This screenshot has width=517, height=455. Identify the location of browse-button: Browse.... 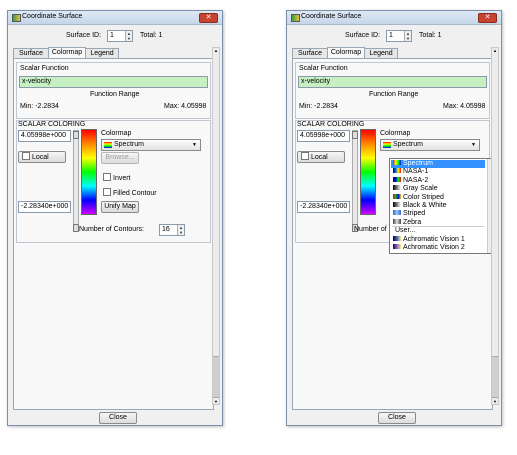
(120, 158).